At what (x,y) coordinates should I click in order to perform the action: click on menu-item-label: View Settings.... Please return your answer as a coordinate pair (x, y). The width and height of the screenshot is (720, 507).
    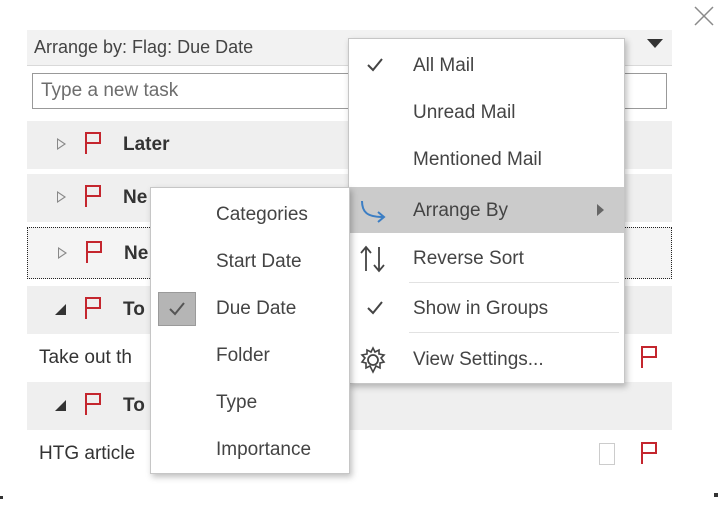
    Looking at the image, I should click on (478, 359).